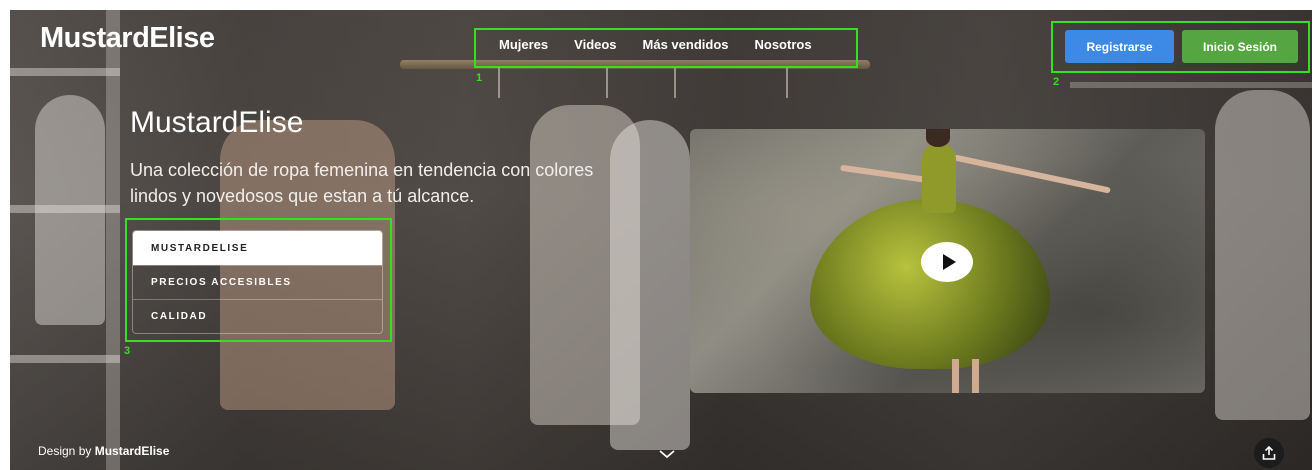 The image size is (1314, 470). What do you see at coordinates (939, 178) in the screenshot?
I see `model-bodice` at bounding box center [939, 178].